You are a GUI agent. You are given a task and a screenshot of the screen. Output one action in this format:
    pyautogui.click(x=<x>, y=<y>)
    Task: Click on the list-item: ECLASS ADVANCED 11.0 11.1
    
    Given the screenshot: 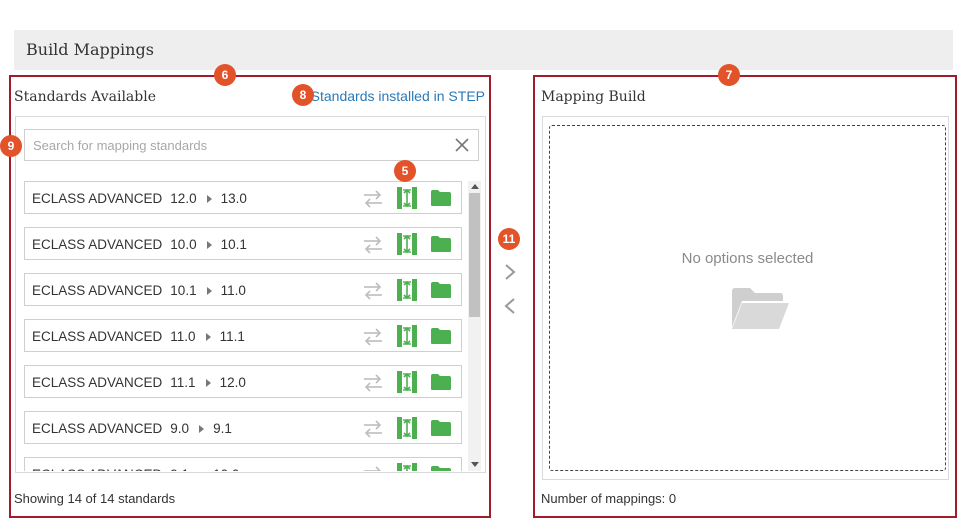 What is the action you would take?
    pyautogui.click(x=243, y=335)
    